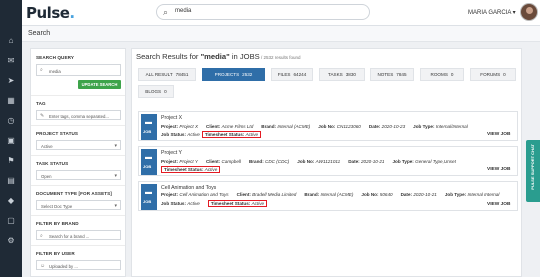 The height and width of the screenshot is (277, 540). Describe the element at coordinates (43, 265) in the screenshot. I see `user-icon: ☺` at that location.